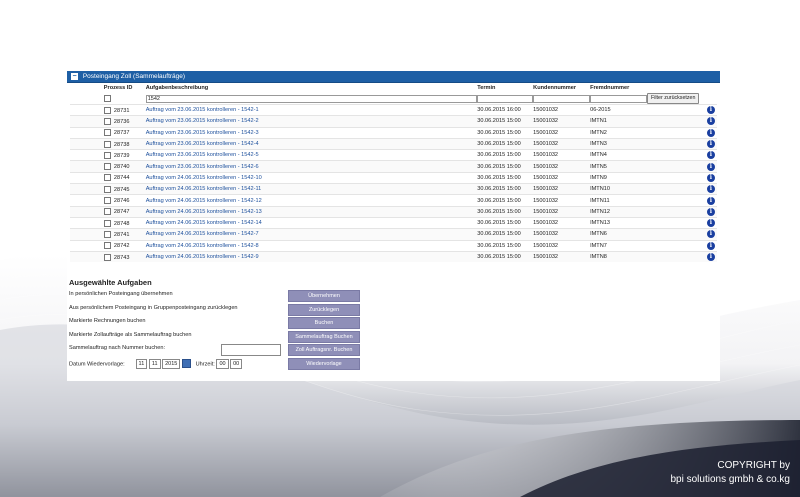 The image size is (800, 497). I want to click on calendar-icon, so click(186, 363).